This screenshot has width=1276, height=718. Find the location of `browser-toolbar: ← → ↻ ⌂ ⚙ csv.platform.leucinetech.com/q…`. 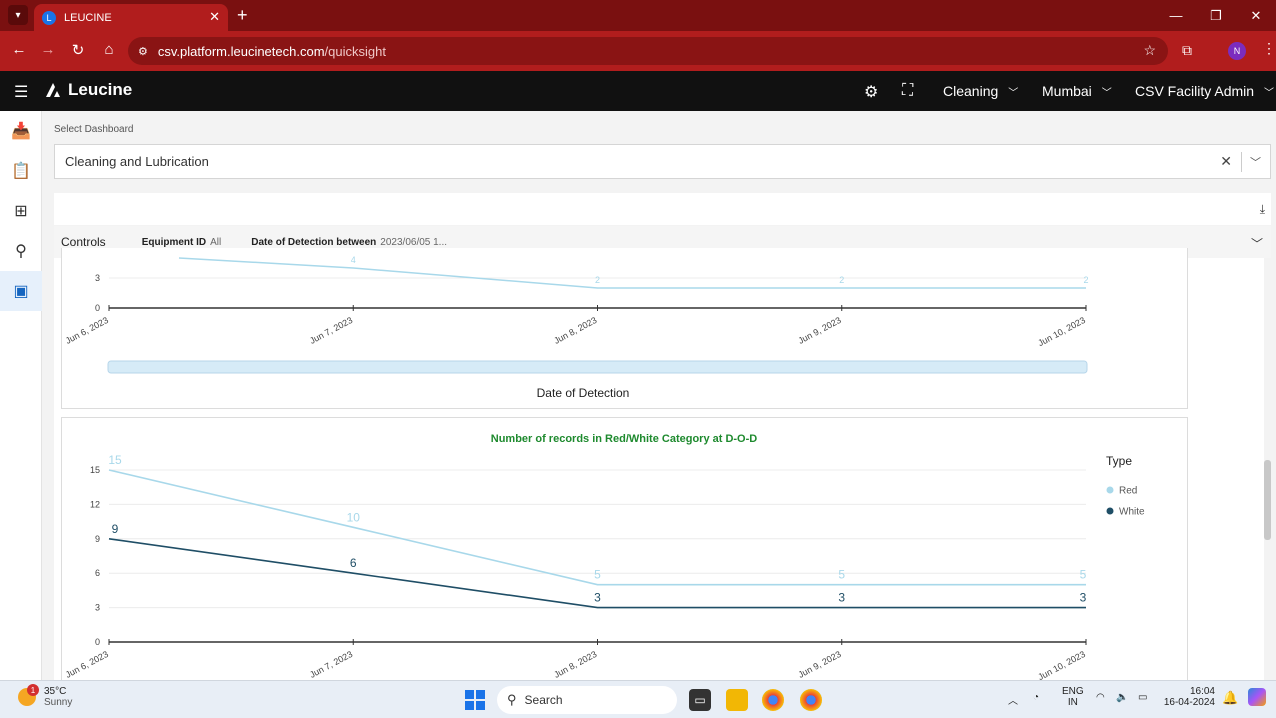

browser-toolbar: ← → ↻ ⌂ ⚙ csv.platform.leucinetech.com/q… is located at coordinates (638, 51).